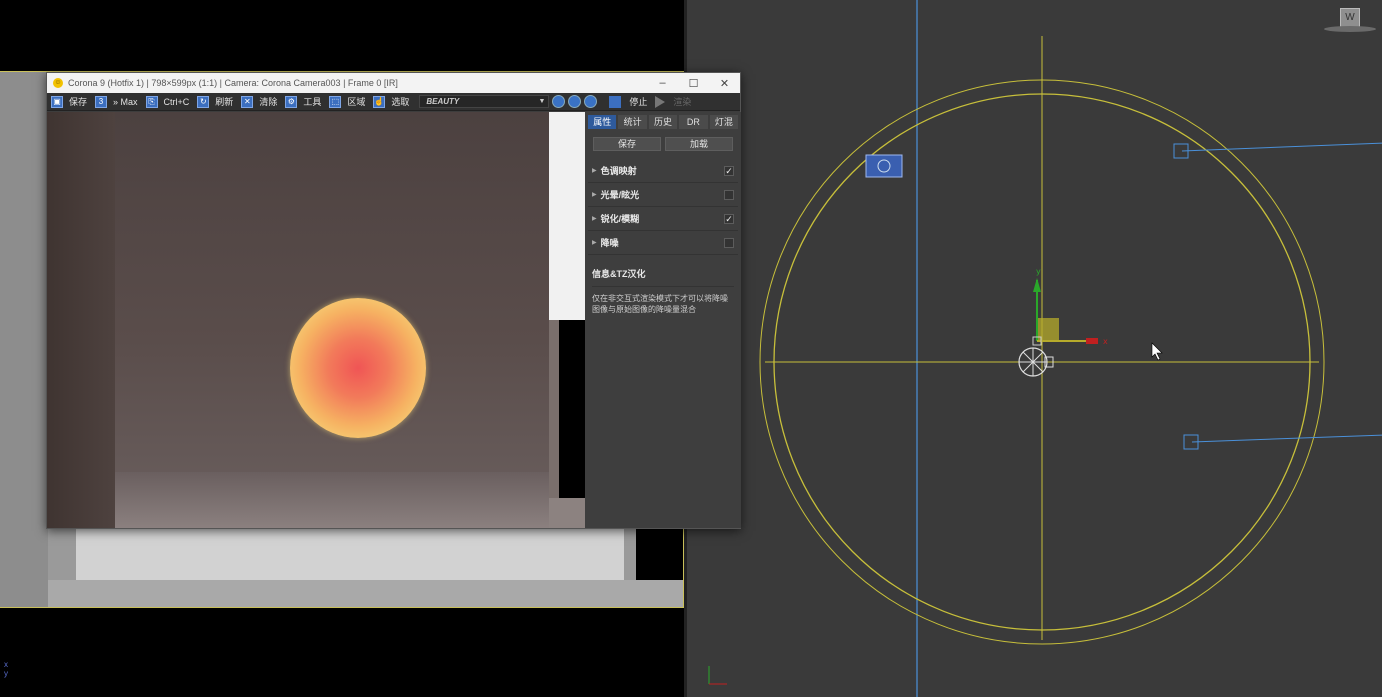 This screenshot has width=1382, height=697. What do you see at coordinates (101, 101) in the screenshot?
I see `max-icon: 3` at bounding box center [101, 101].